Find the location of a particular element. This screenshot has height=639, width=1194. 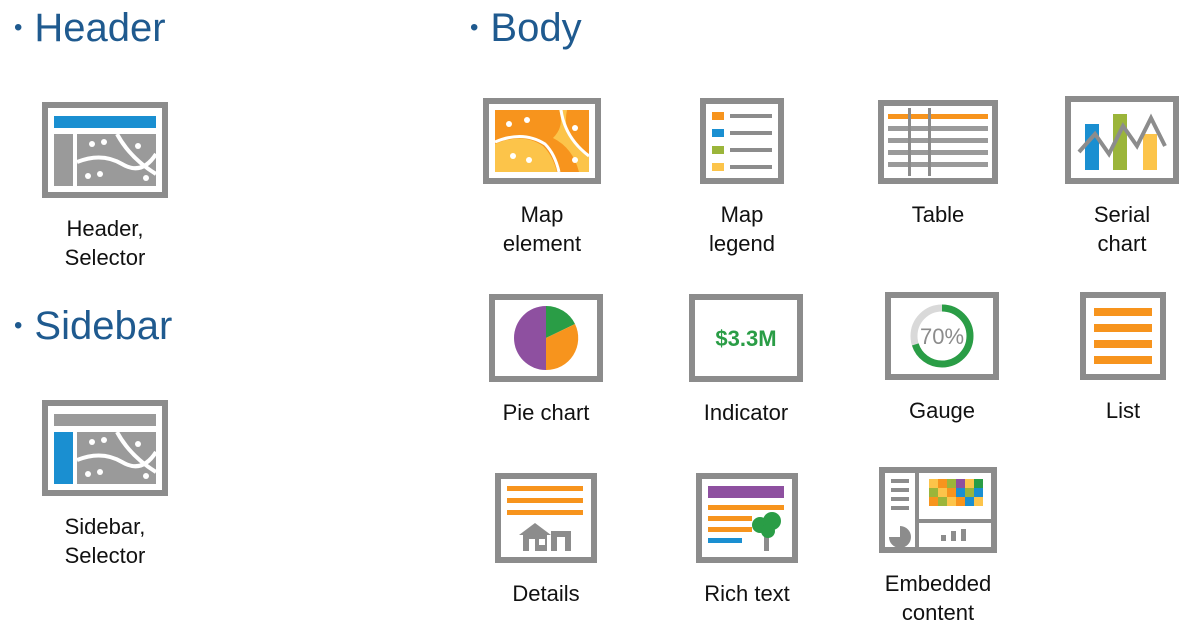

section-sidebar: • Sidebar is located at coordinates (93, 326).